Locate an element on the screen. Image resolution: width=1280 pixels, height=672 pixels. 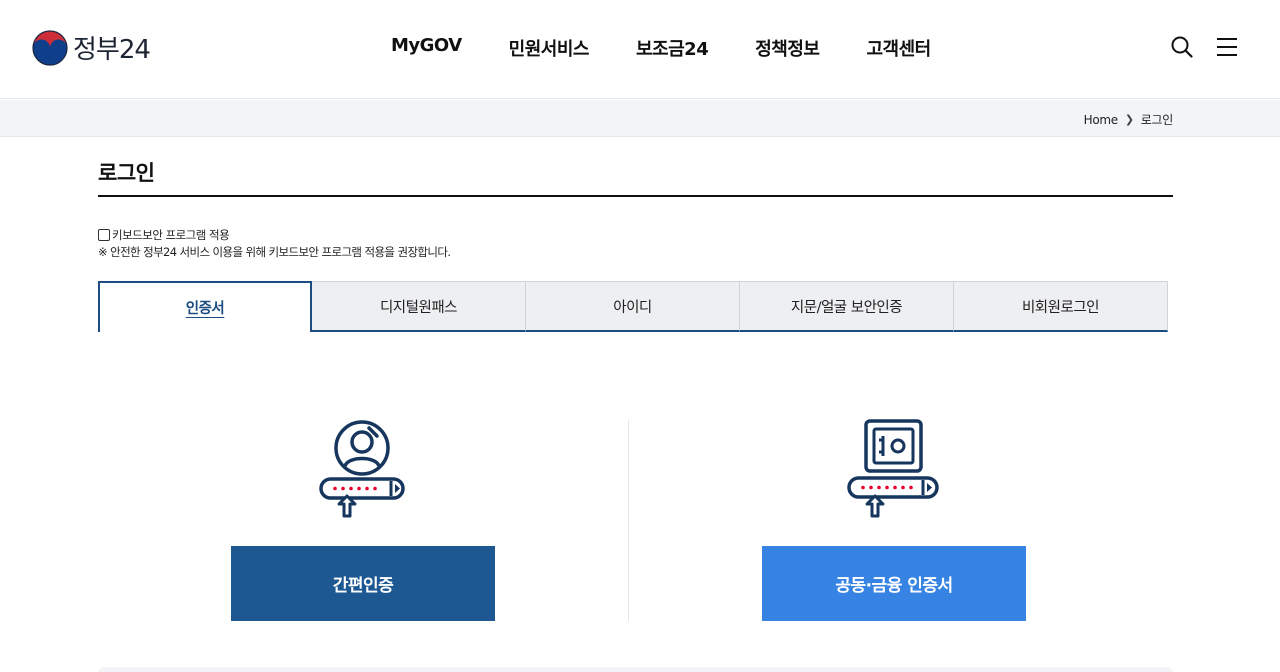
nav-subsidy24: 보조금24 is located at coordinates (672, 48).